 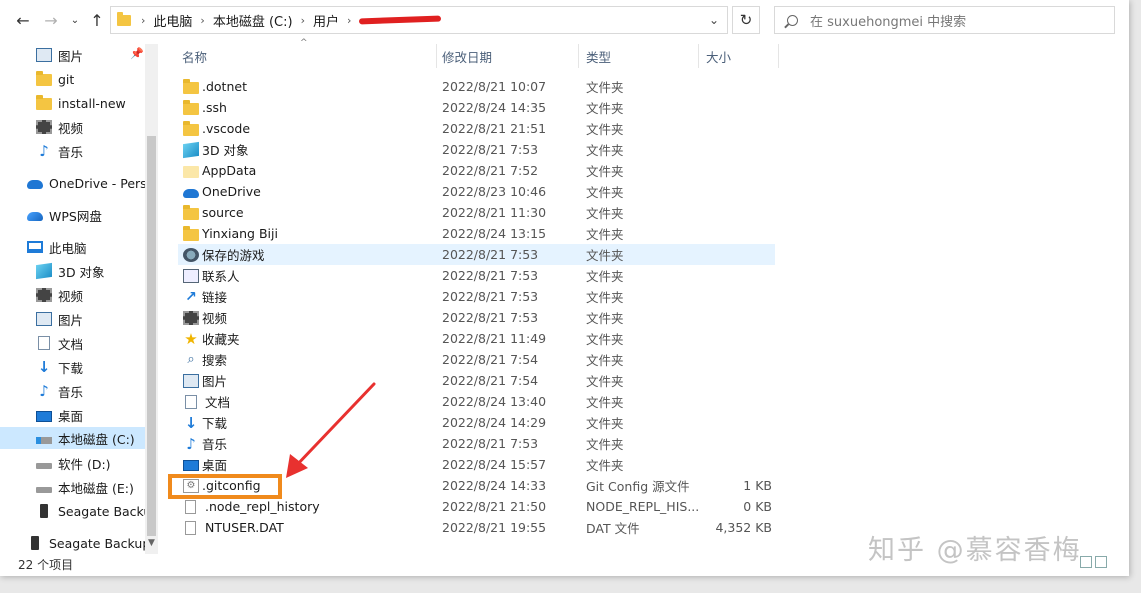 What do you see at coordinates (476, 338) in the screenshot?
I see `file-row: ★ 收藏夹 2022/8/21 11:49 文件夹` at bounding box center [476, 338].